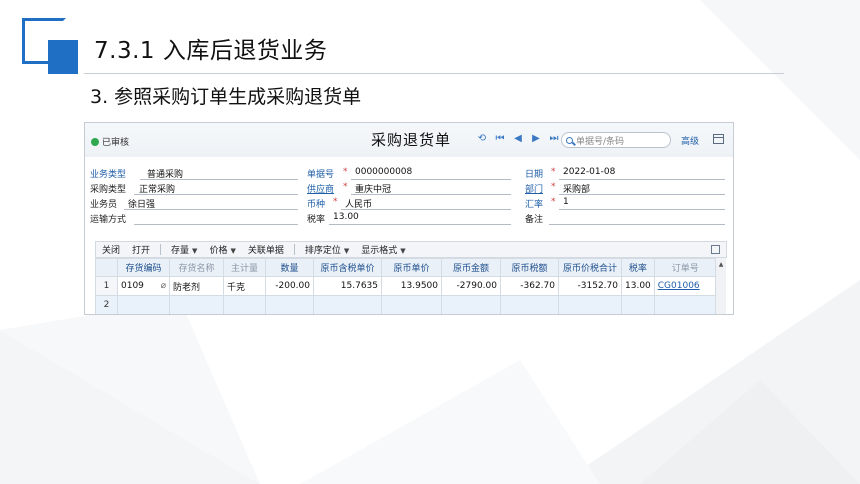 Image resolution: width=860 pixels, height=484 pixels. Describe the element at coordinates (406, 304) in the screenshot. I see `table-row: 2` at that location.